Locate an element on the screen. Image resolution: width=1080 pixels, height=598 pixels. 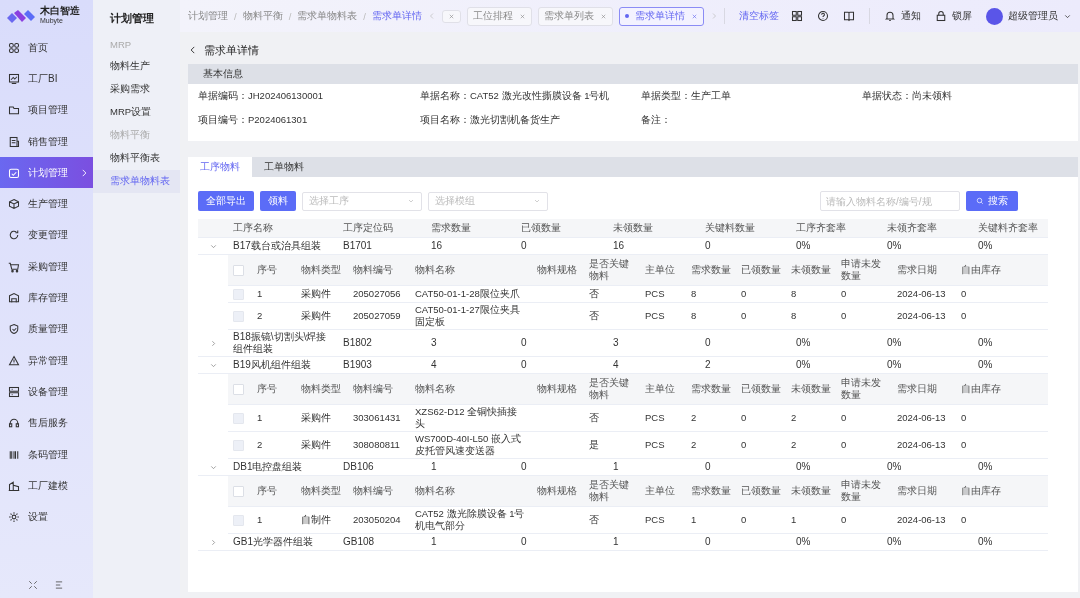
detail-tab: 工序物料 is located at coordinates (220, 167).